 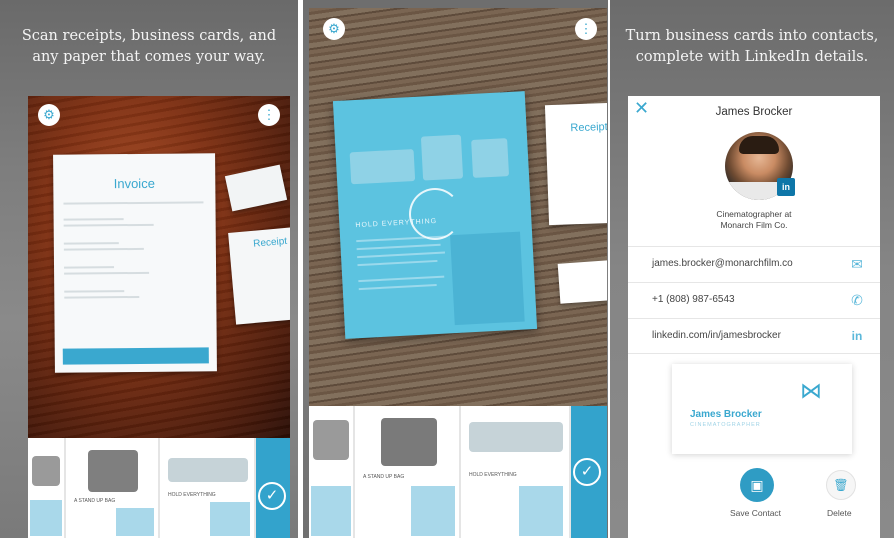 I want to click on contact-job-line1: Cinematographer at, so click(x=754, y=214).